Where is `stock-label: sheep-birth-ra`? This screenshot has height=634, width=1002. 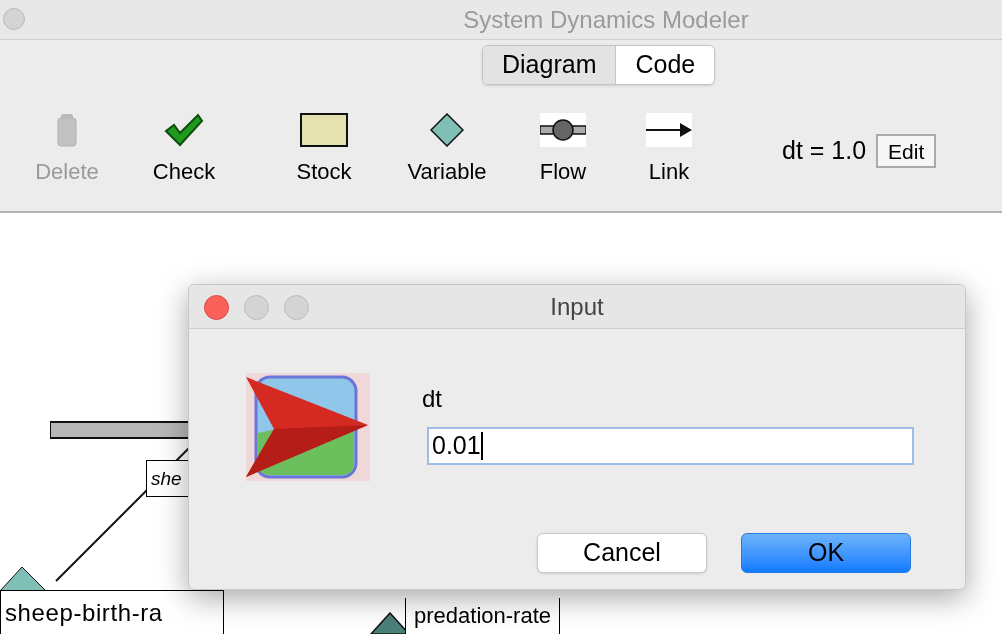
stock-label: sheep-birth-ra is located at coordinates (112, 612).